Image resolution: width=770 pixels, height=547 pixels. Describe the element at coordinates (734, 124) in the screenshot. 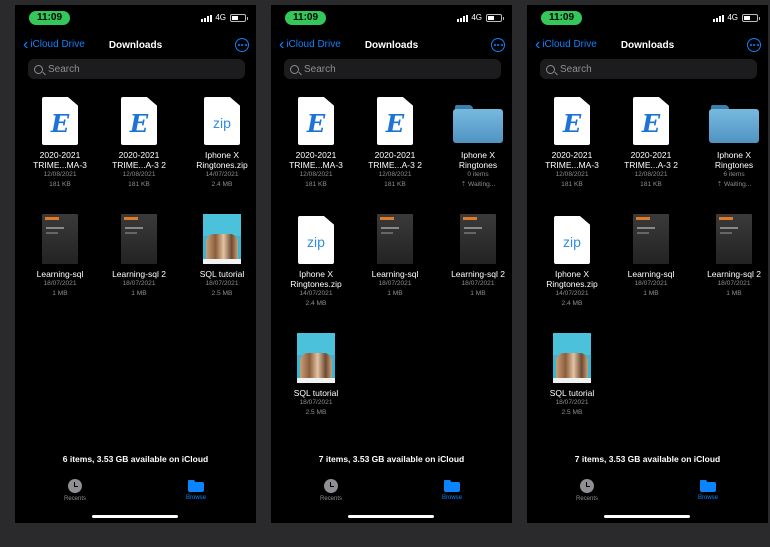

I see `folder-icon` at that location.